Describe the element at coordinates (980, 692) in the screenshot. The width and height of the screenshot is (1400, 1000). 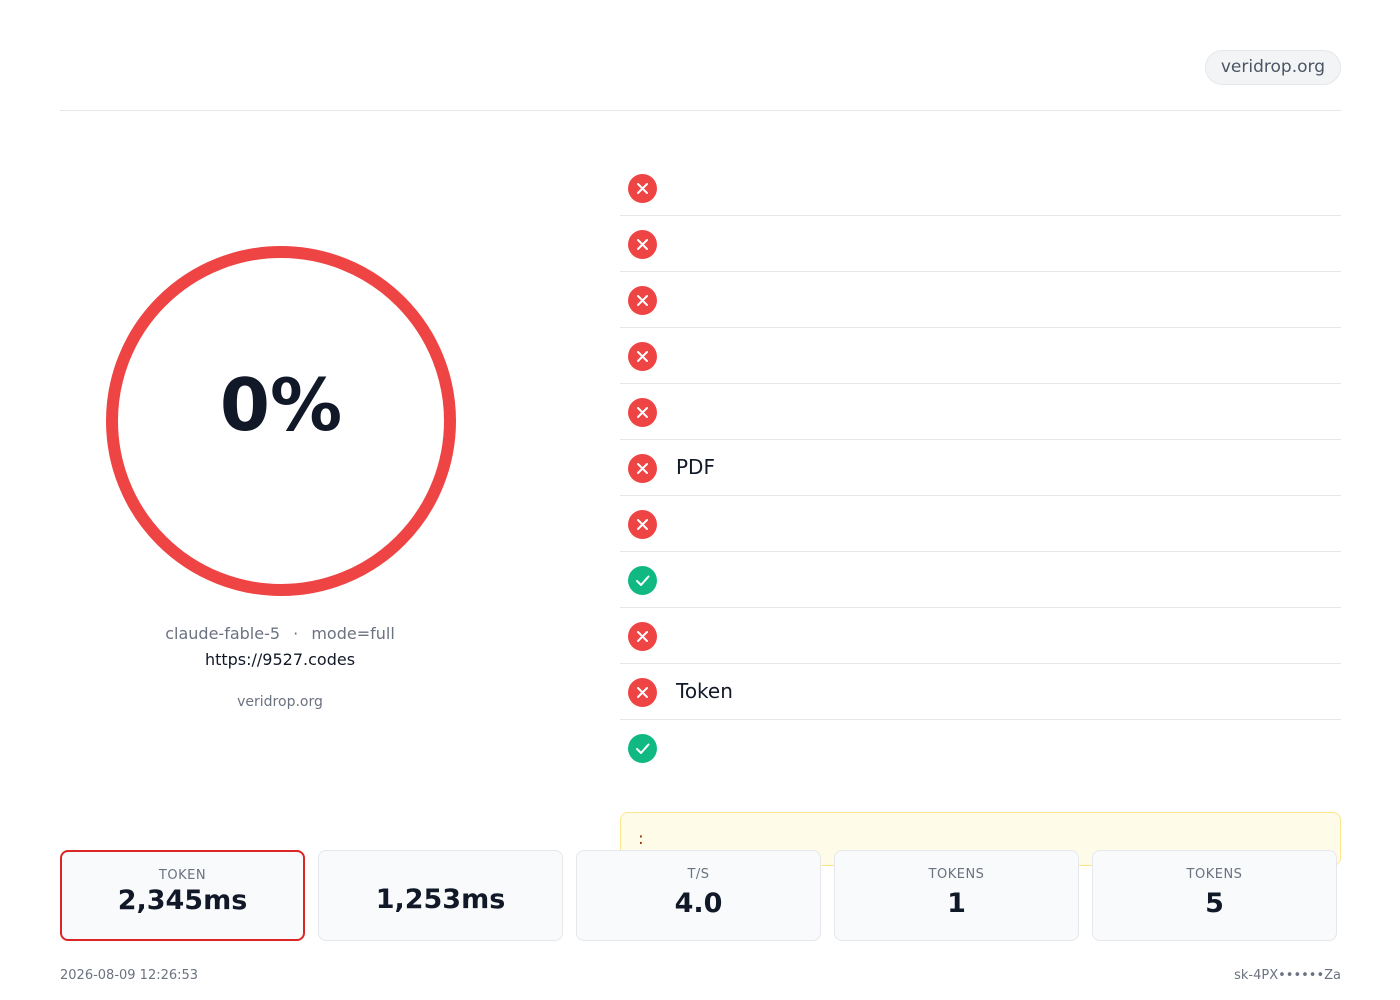
I see `check-row: Token` at that location.